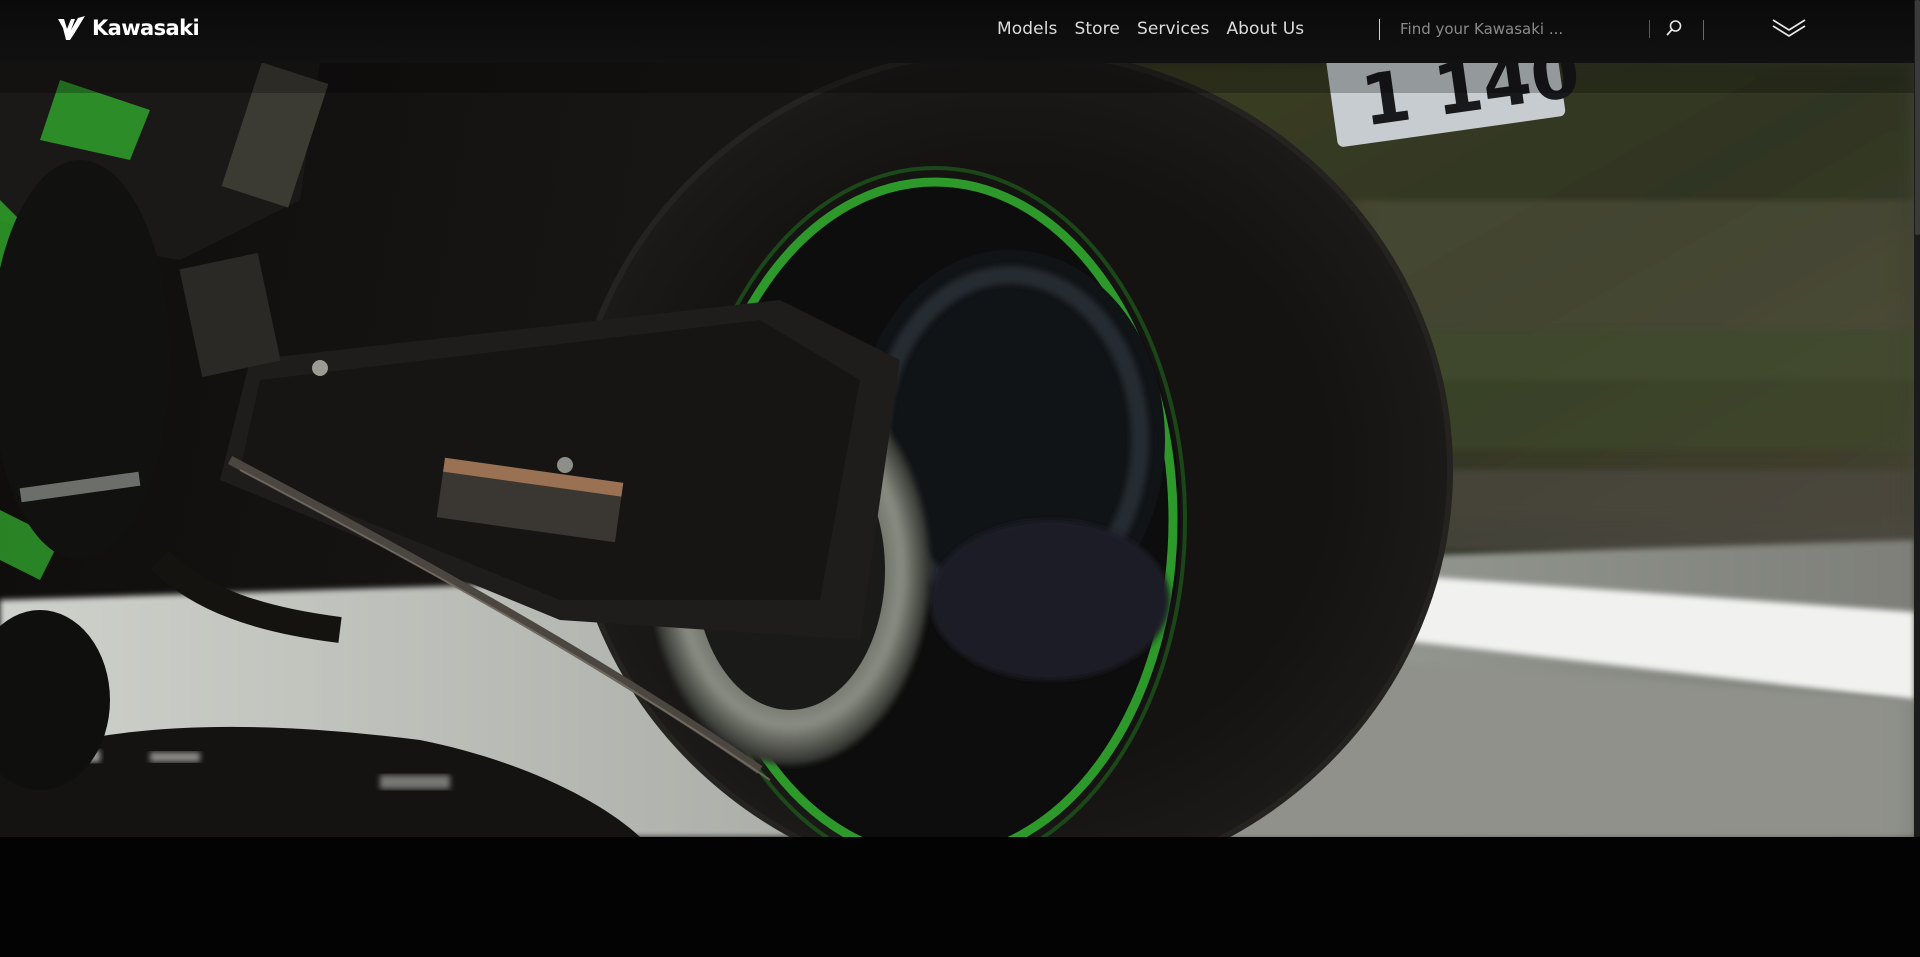 The height and width of the screenshot is (957, 1920). Describe the element at coordinates (1520, 29) in the screenshot. I see `search-input` at that location.